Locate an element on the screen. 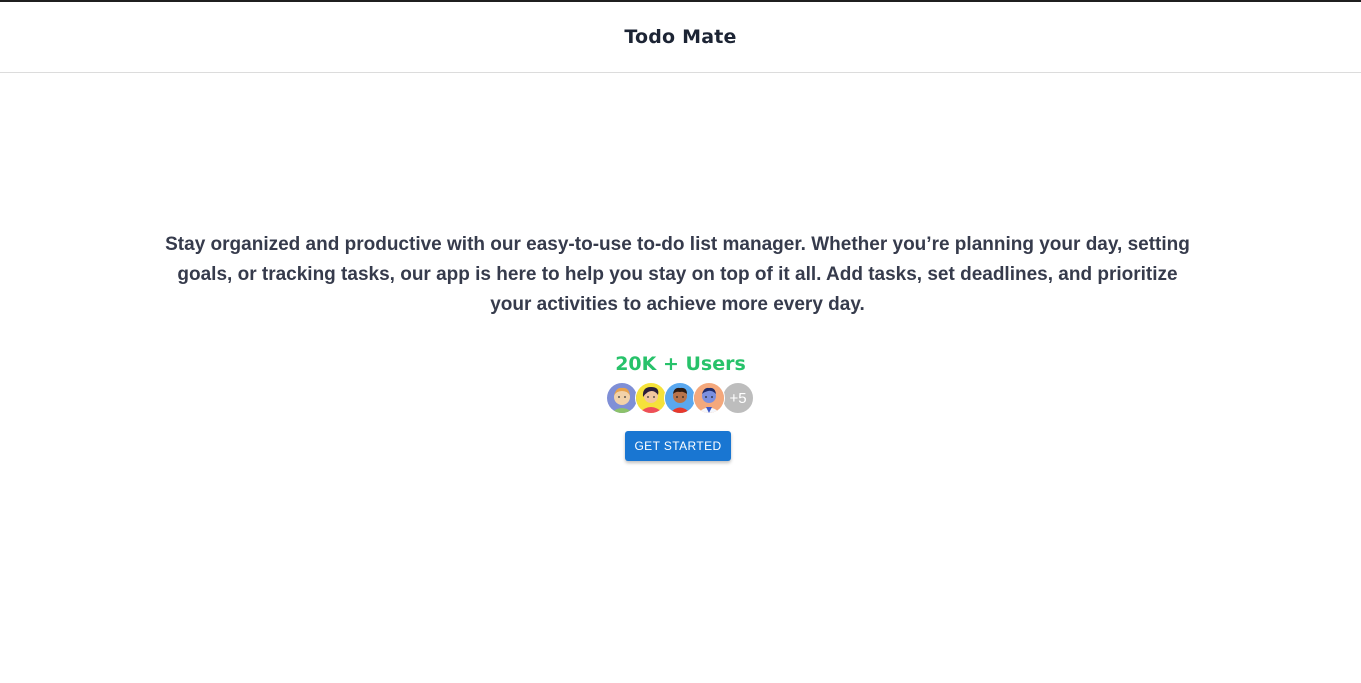  avatar-group: +5 is located at coordinates (680, 398).